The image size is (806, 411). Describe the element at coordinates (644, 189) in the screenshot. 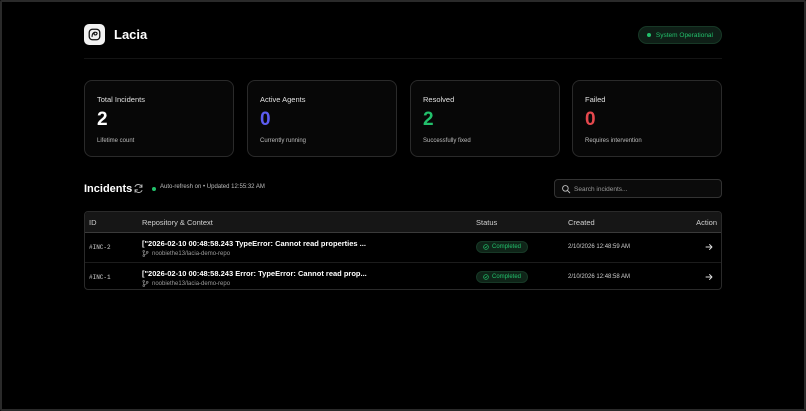

I see `search-input` at that location.